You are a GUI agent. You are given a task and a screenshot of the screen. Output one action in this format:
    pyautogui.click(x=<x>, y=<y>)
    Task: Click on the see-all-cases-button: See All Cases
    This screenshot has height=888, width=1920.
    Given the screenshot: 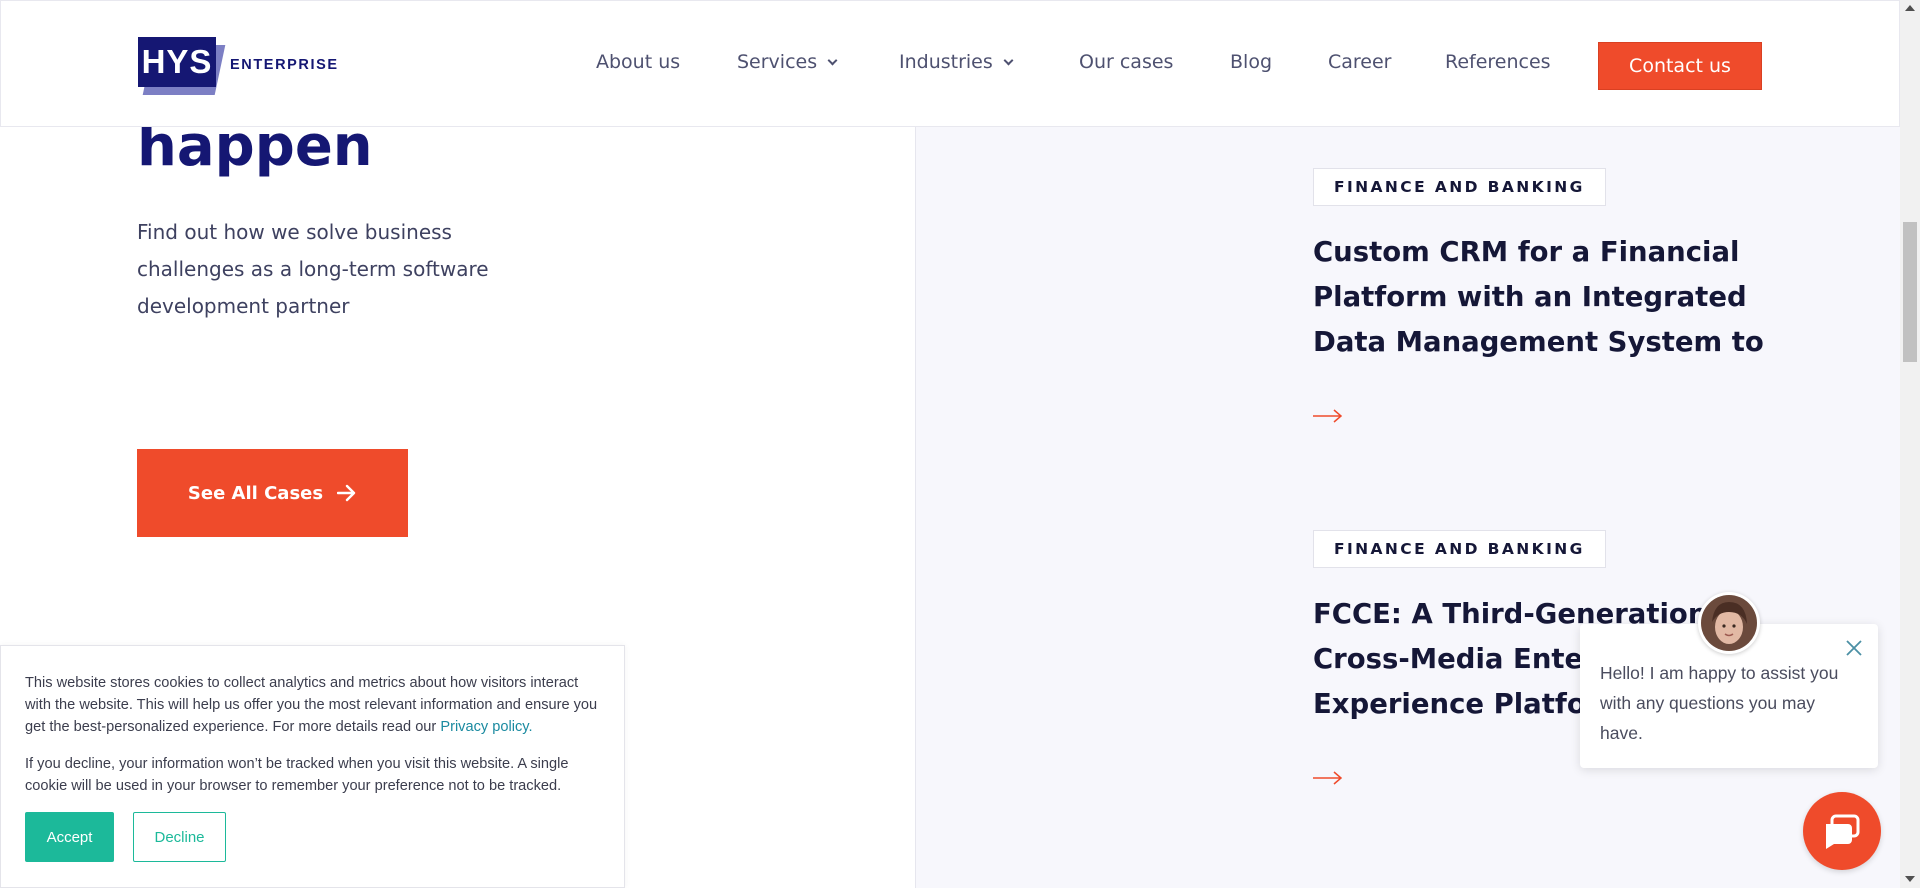 What is the action you would take?
    pyautogui.click(x=272, y=493)
    